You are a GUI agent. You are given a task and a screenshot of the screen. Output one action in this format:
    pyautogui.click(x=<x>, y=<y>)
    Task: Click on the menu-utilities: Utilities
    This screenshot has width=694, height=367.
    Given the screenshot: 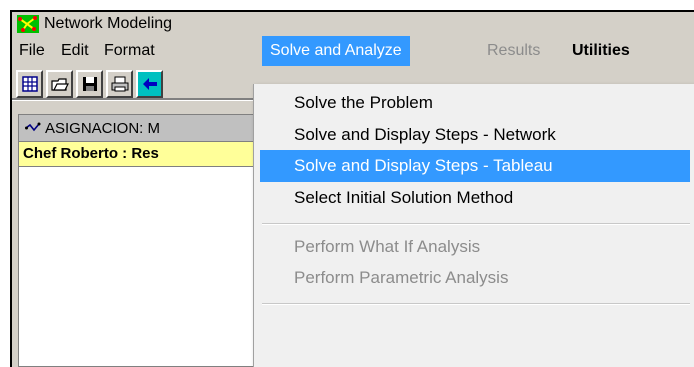 What is the action you would take?
    pyautogui.click(x=601, y=51)
    